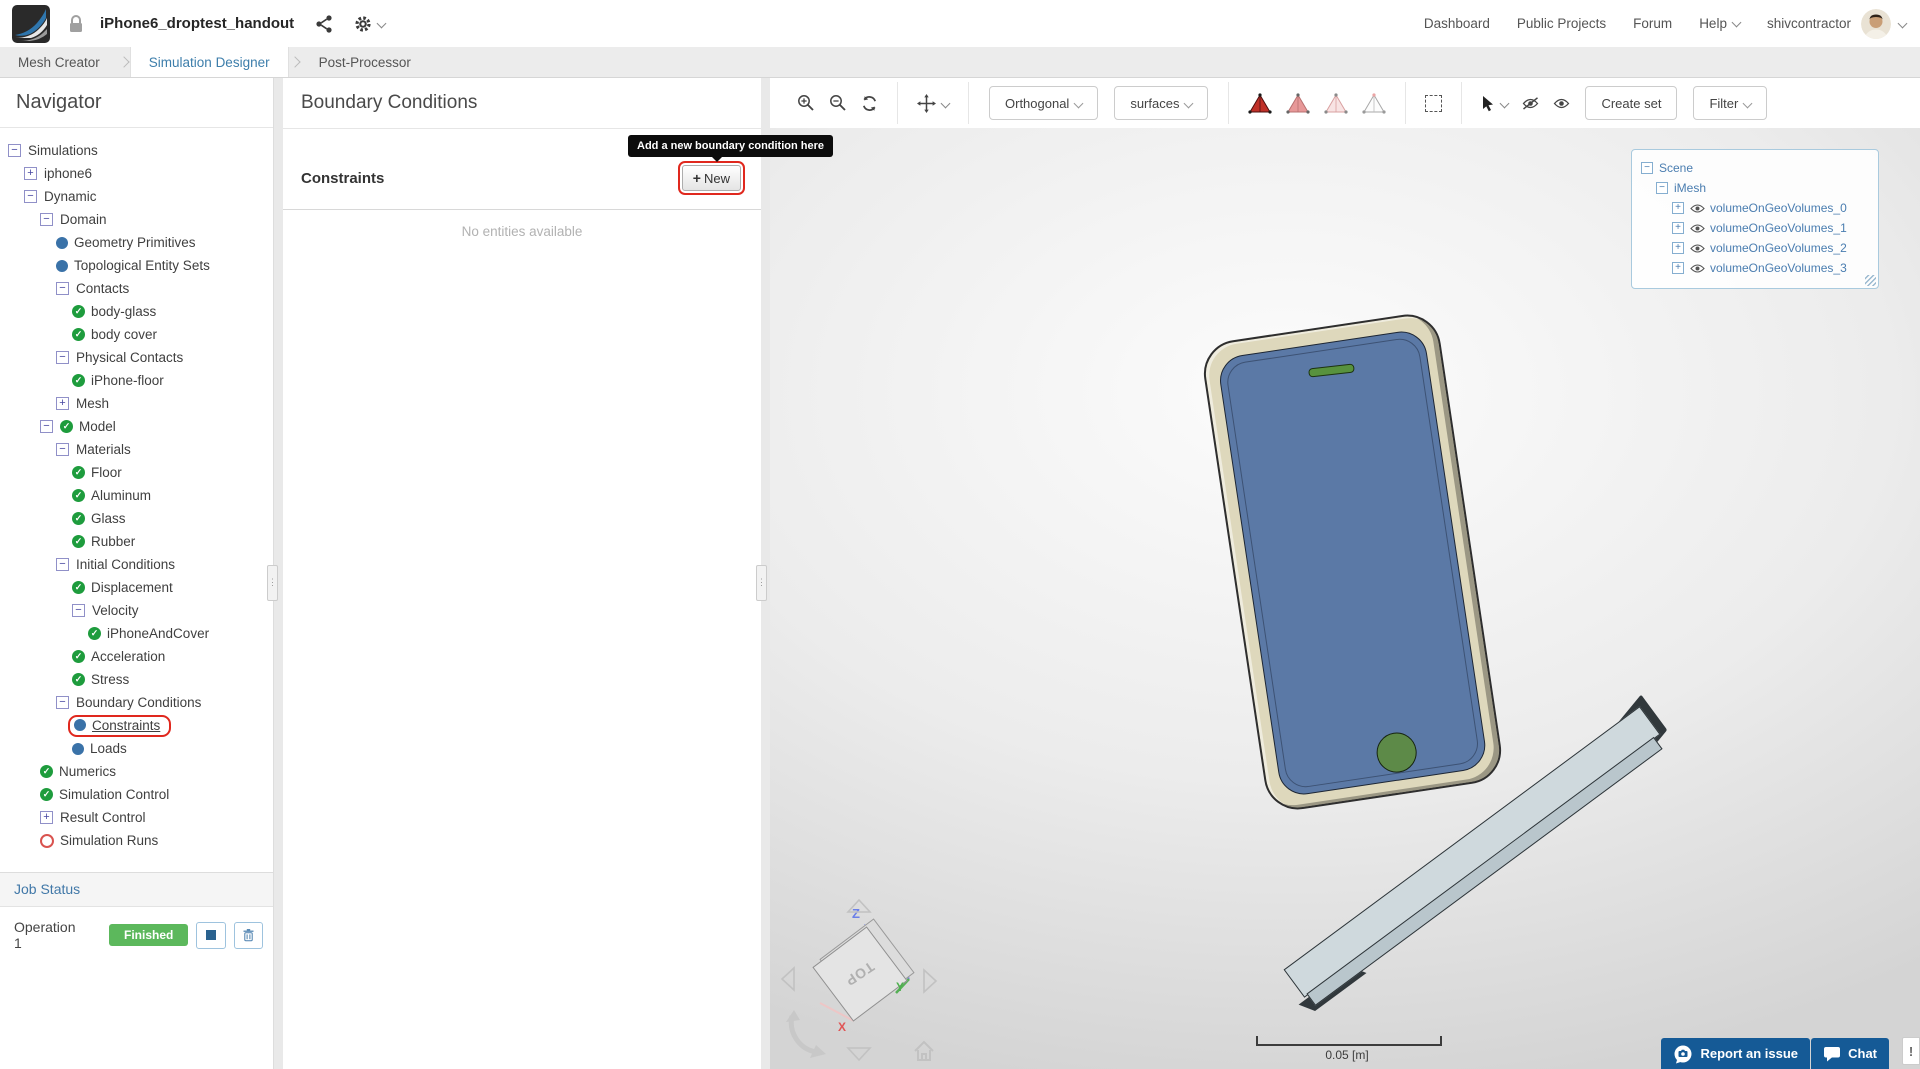 The height and width of the screenshot is (1069, 1920). What do you see at coordinates (924, 1053) in the screenshot?
I see `home-view-icon` at bounding box center [924, 1053].